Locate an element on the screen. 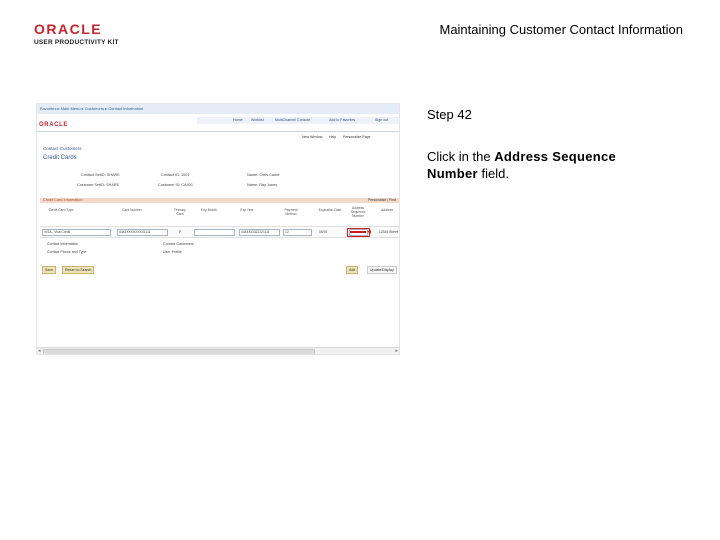  address-value: 12345 Street is located at coordinates (388, 232).